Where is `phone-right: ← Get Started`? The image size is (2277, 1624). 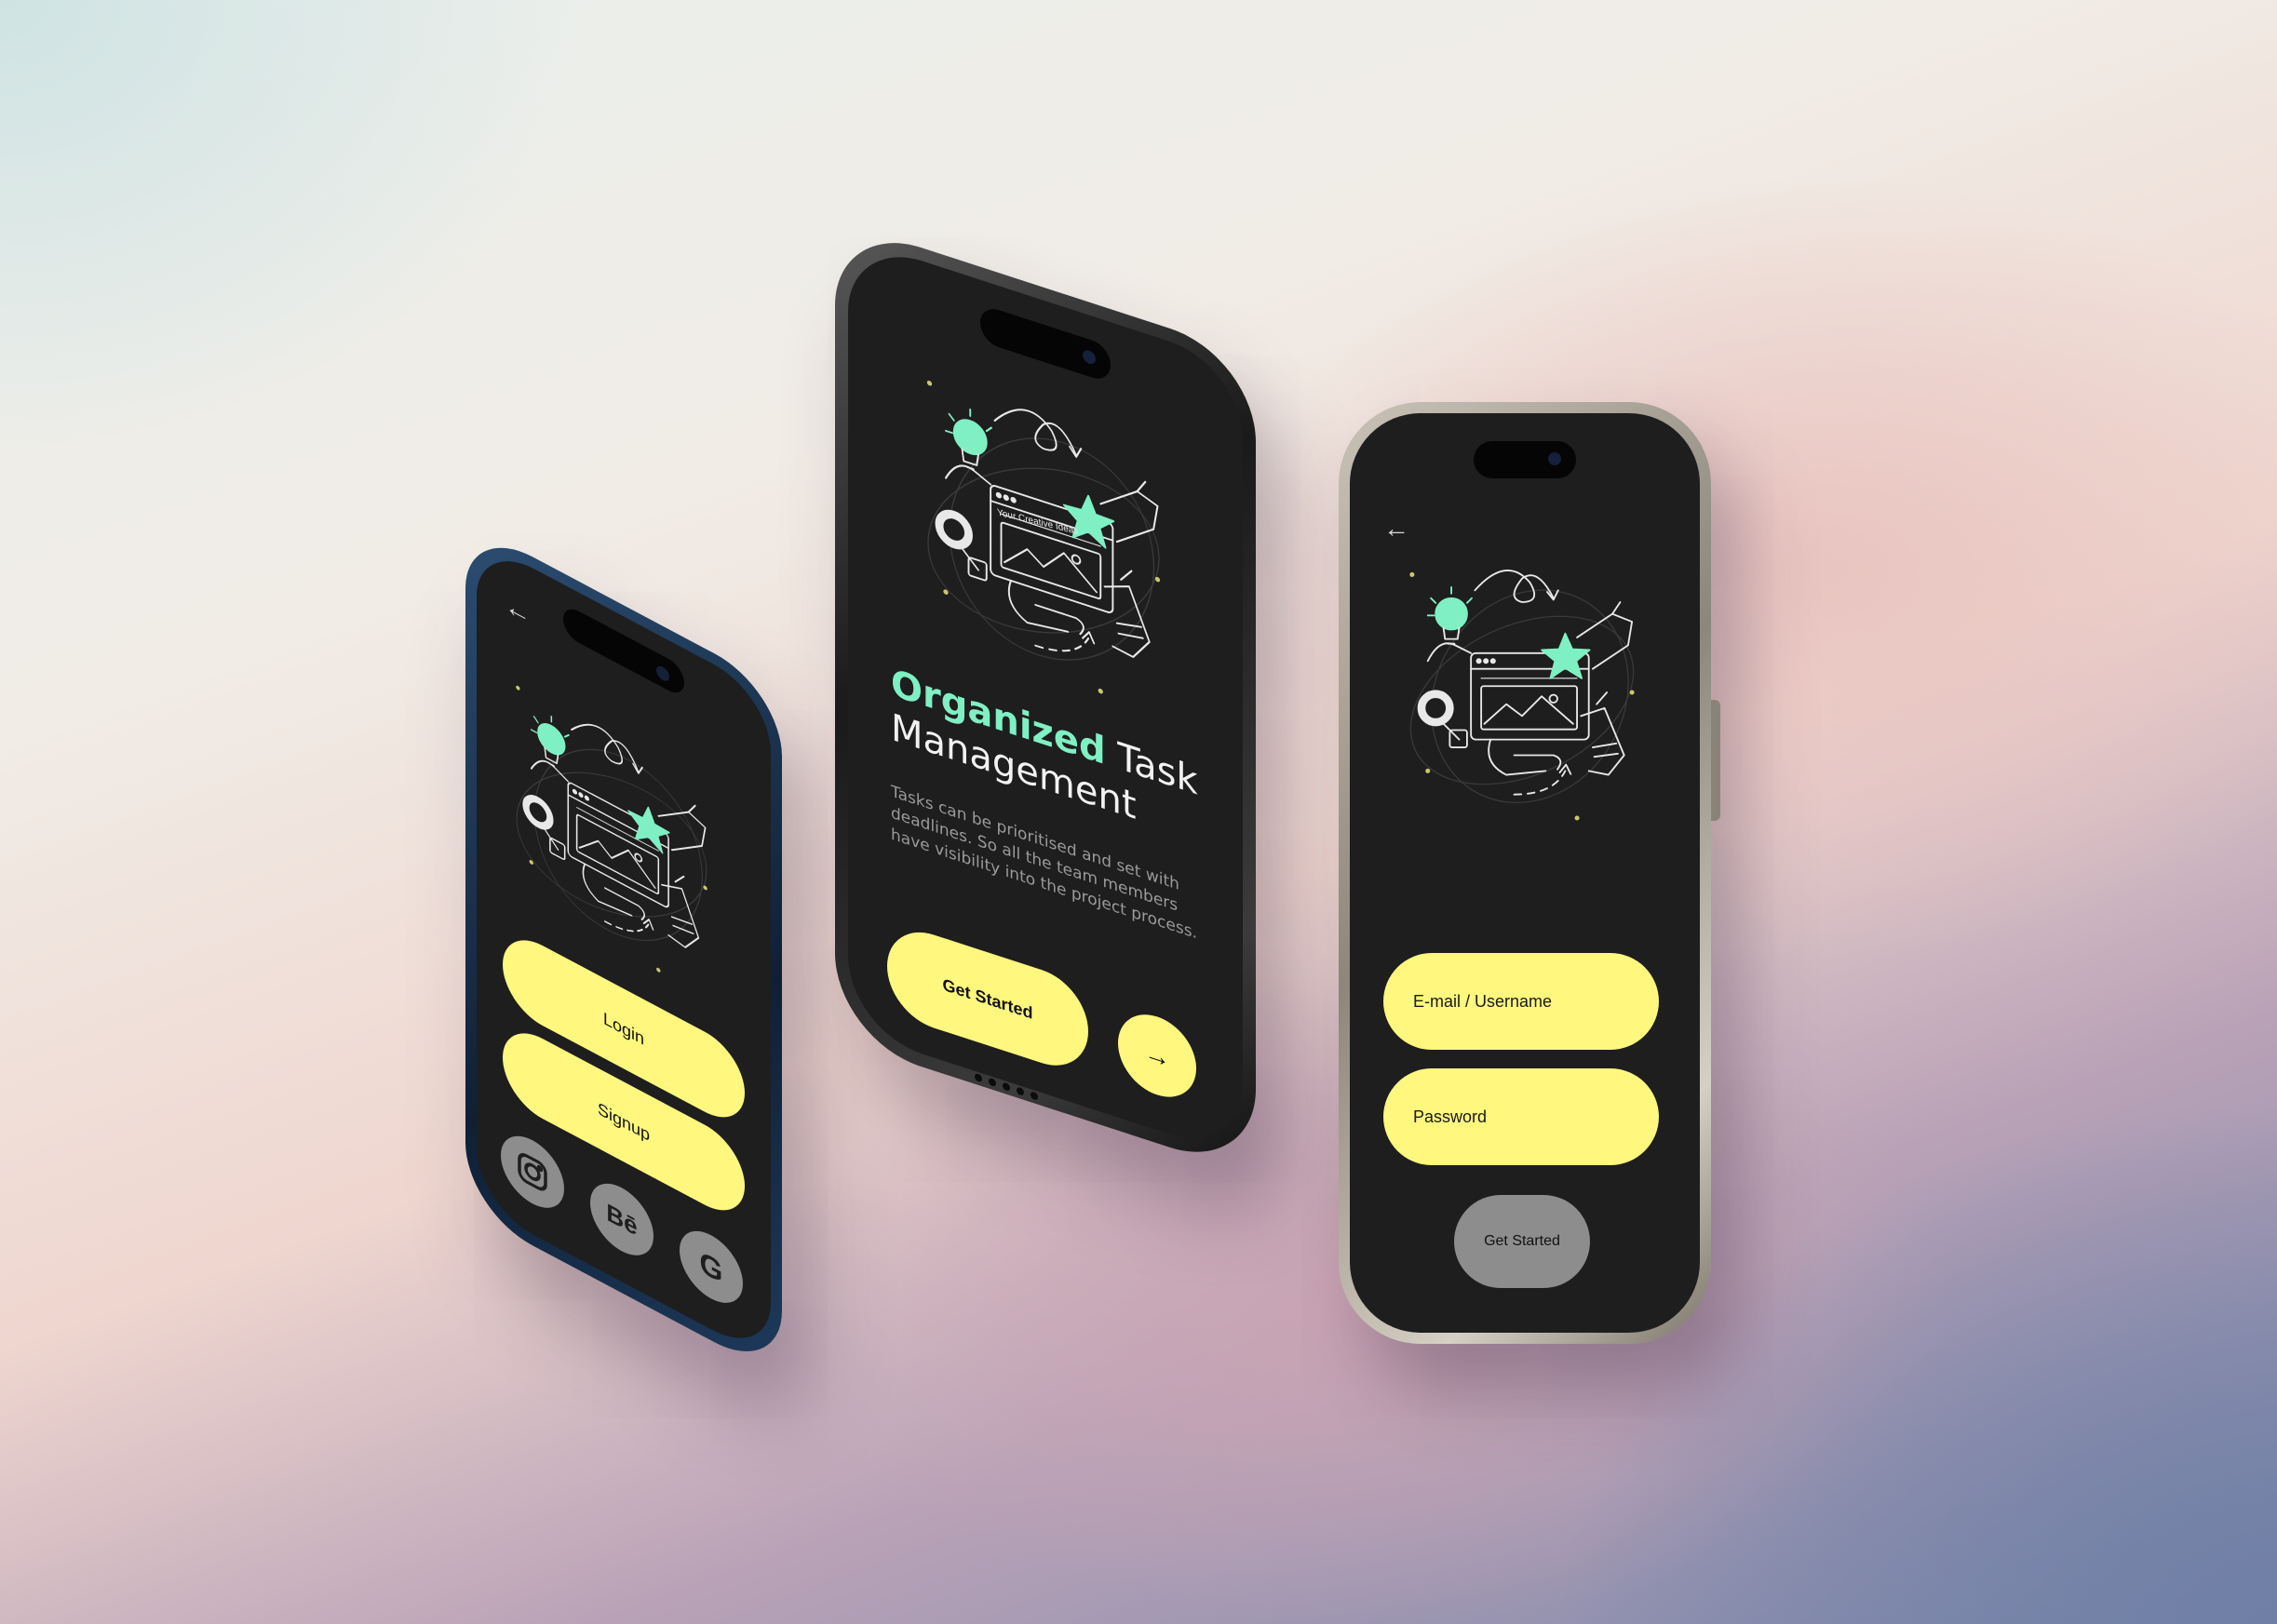
phone-right: ← Get Started is located at coordinates (1529, 873).